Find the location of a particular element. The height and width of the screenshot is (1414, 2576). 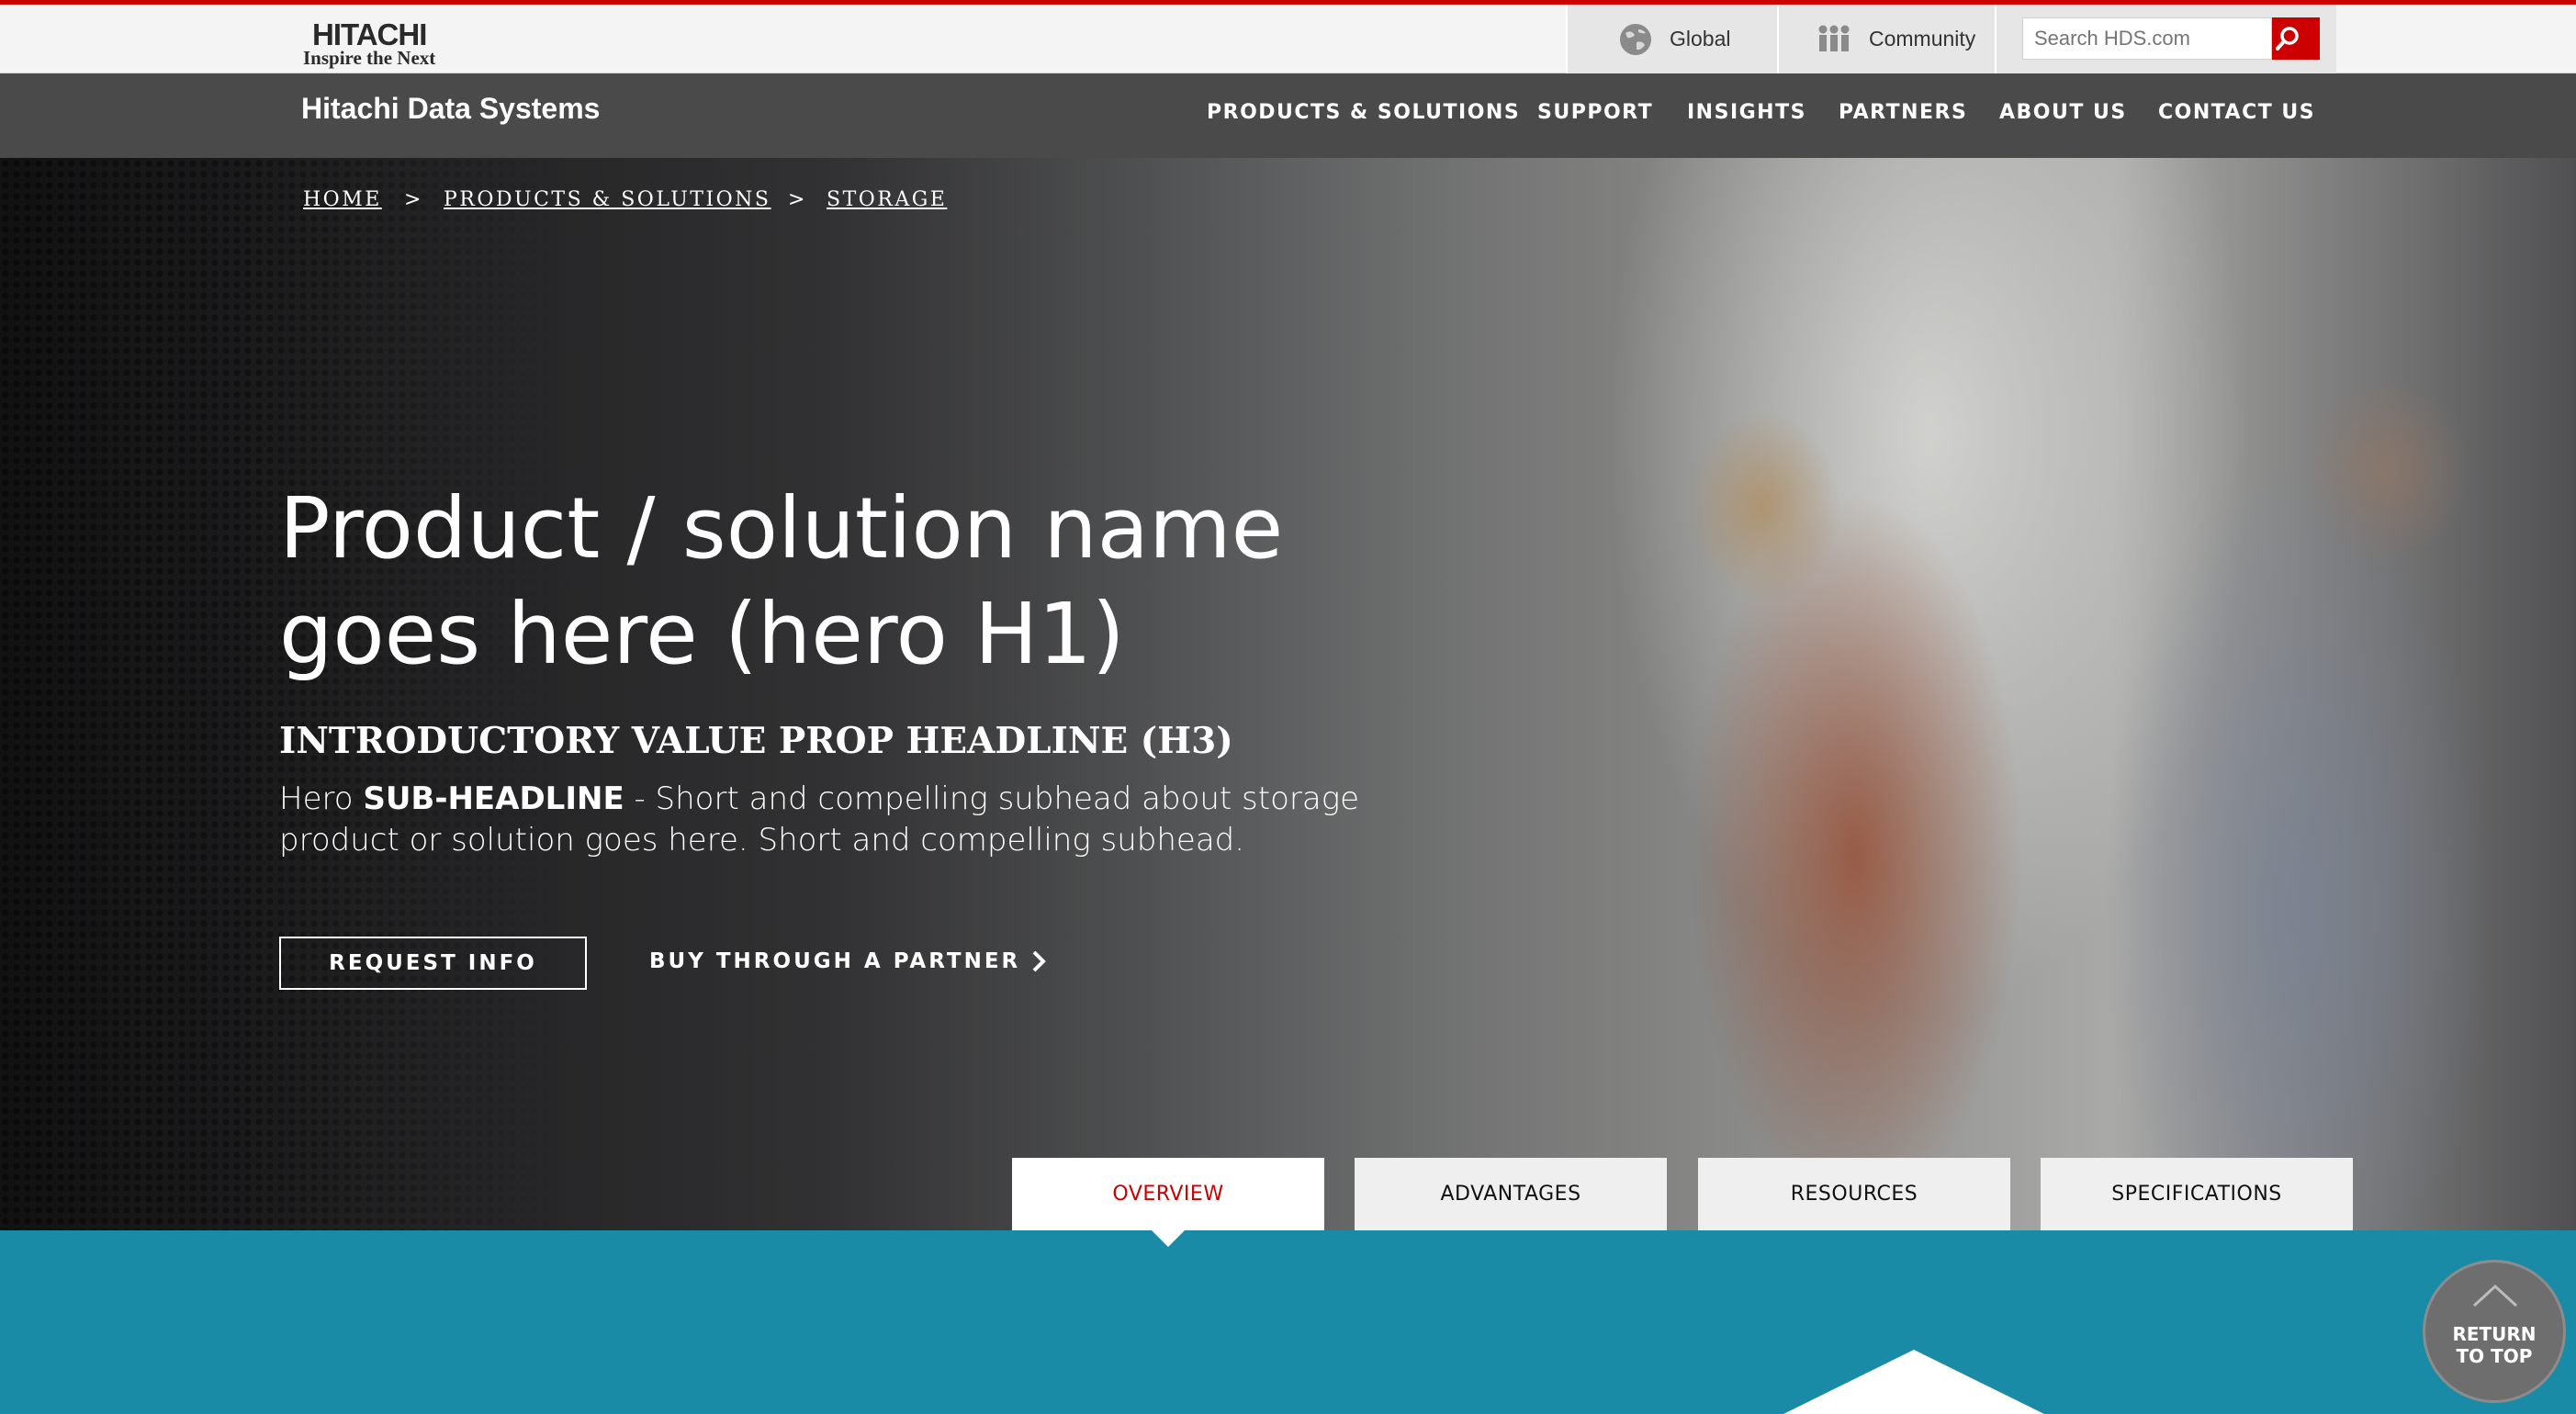

tab-overview: OVERVIEW is located at coordinates (1168, 1194).